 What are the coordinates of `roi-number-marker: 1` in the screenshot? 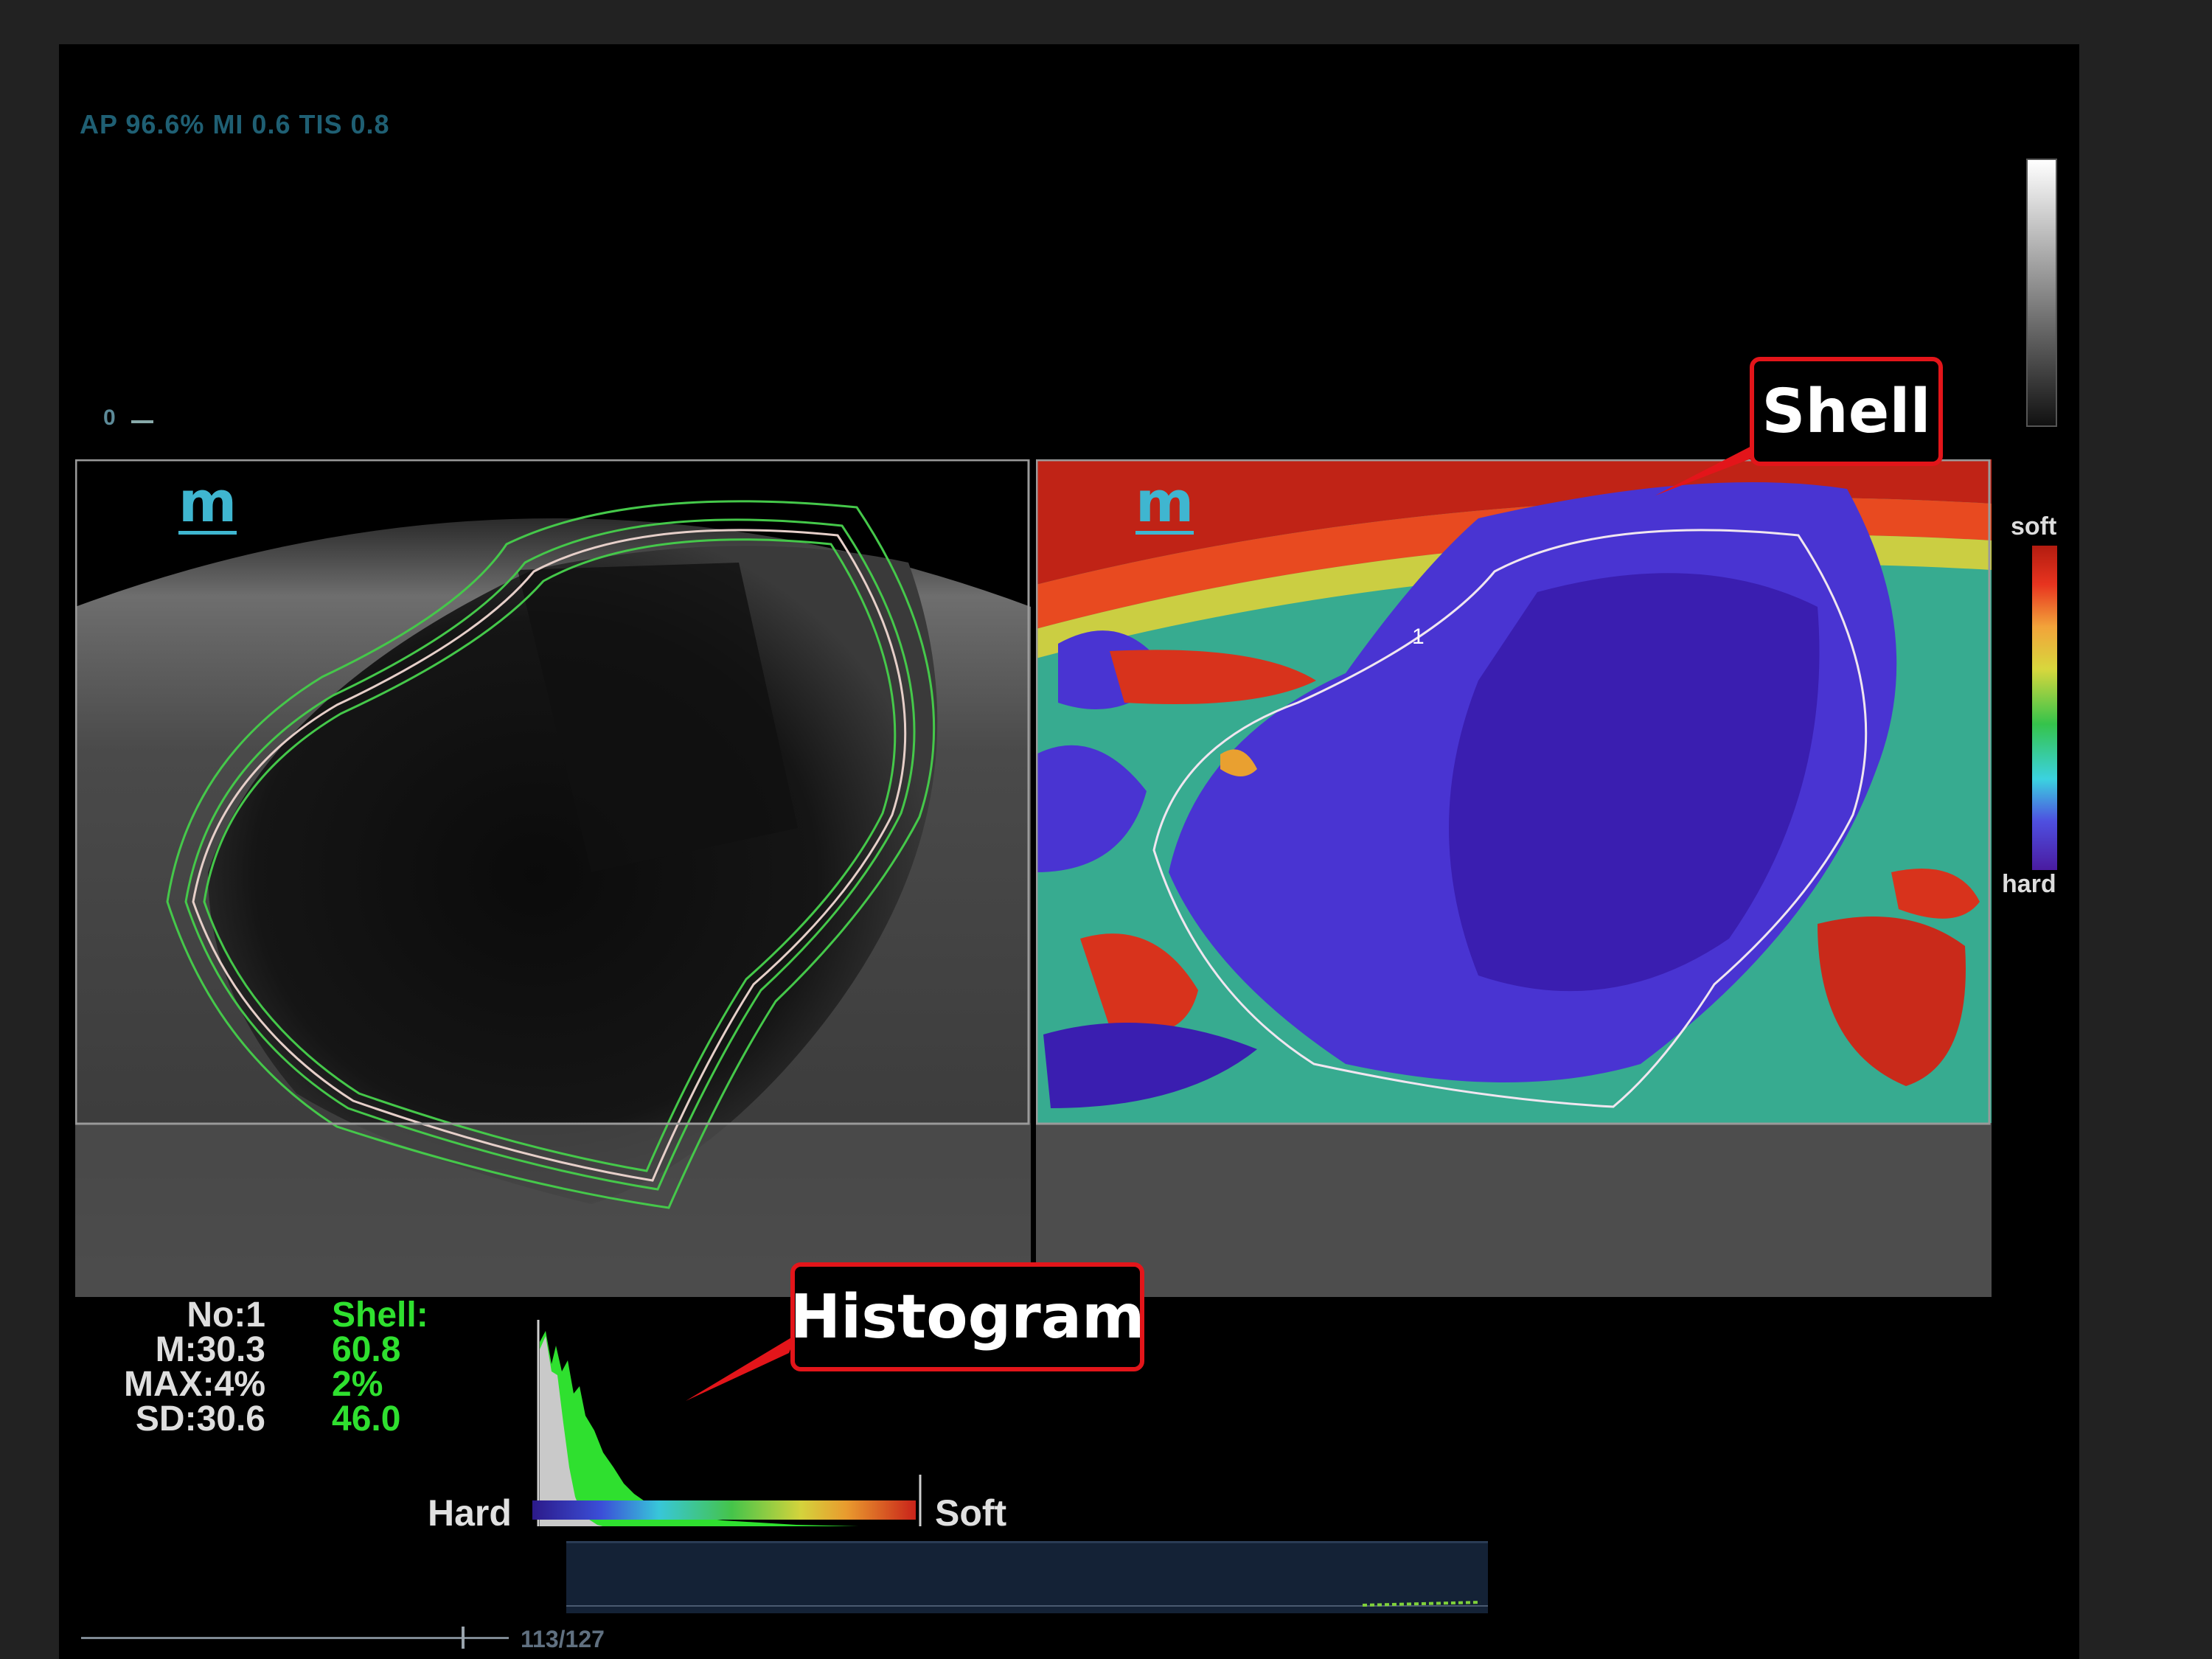 It's located at (1418, 637).